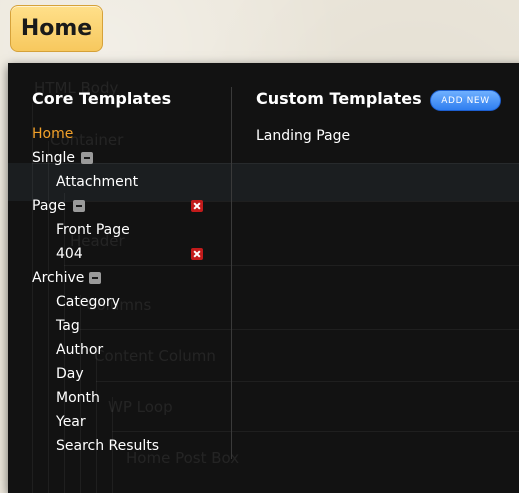  What do you see at coordinates (79, 350) in the screenshot?
I see `template-item-author: Author` at bounding box center [79, 350].